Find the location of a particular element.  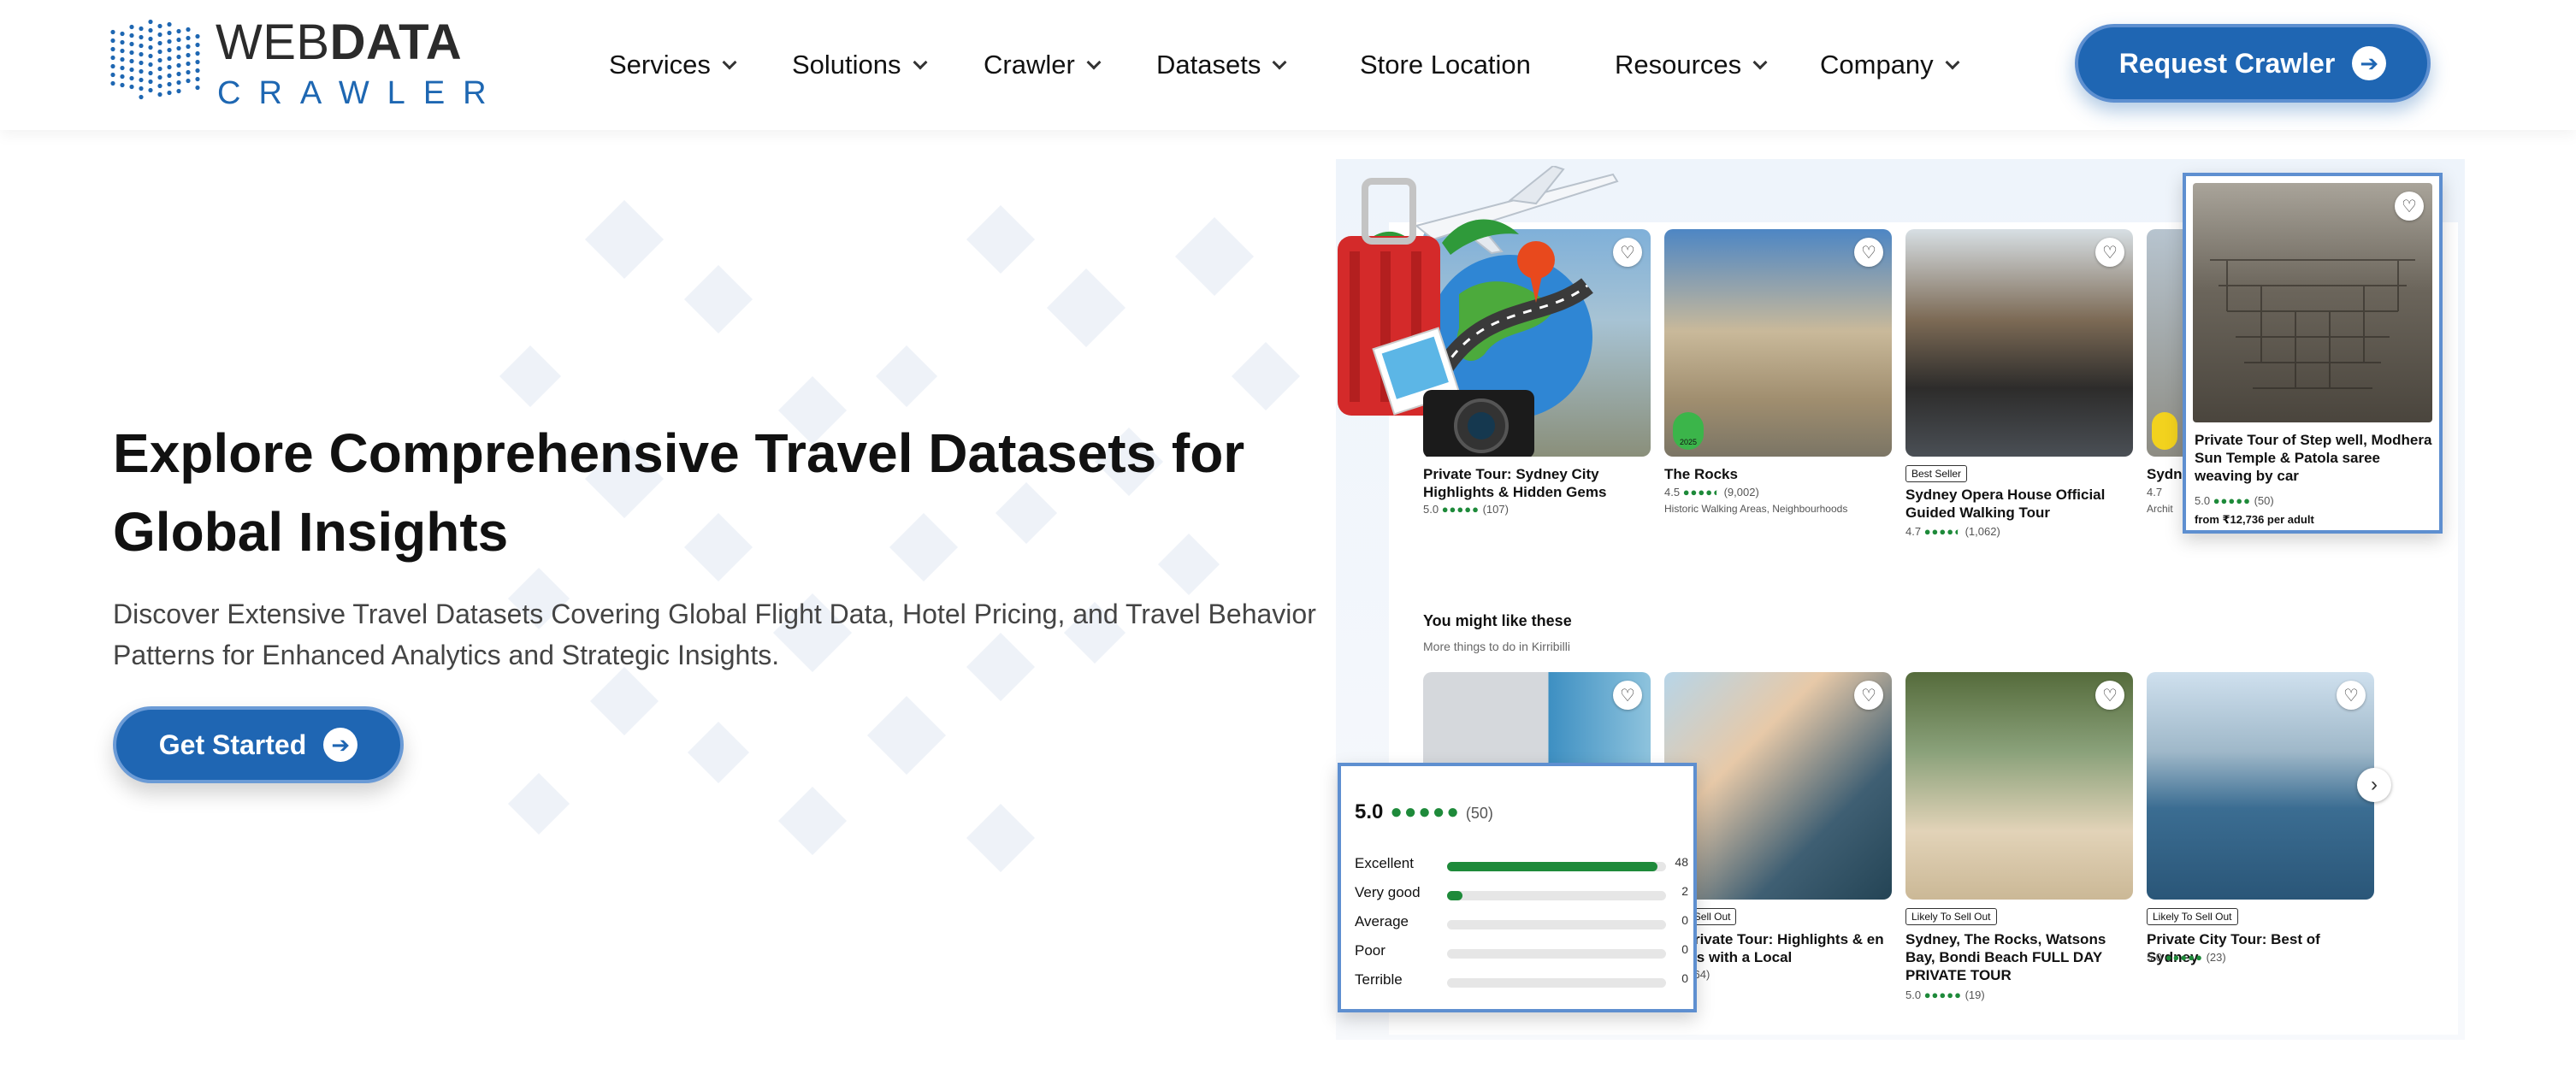

nav-label: Store Location is located at coordinates (1445, 65).